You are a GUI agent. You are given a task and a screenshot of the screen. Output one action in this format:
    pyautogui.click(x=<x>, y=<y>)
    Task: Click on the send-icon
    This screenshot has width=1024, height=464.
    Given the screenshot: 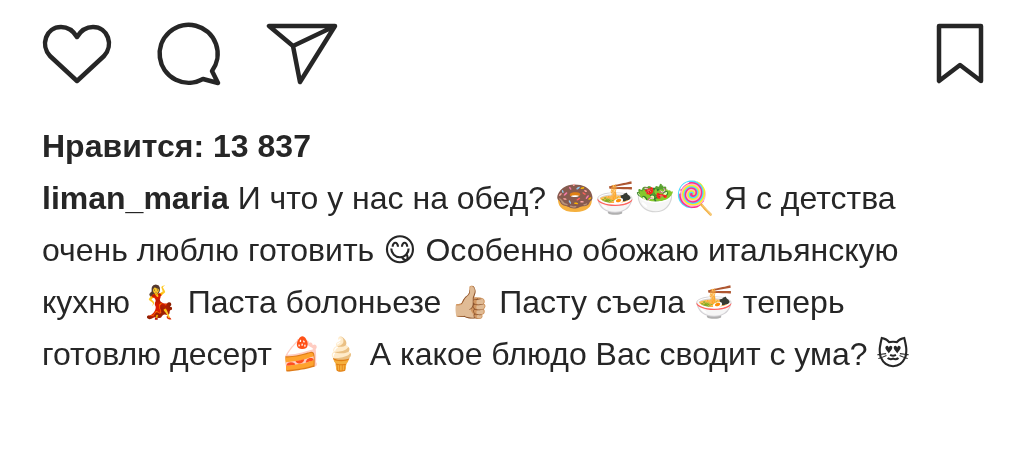 What is the action you would take?
    pyautogui.click(x=302, y=54)
    